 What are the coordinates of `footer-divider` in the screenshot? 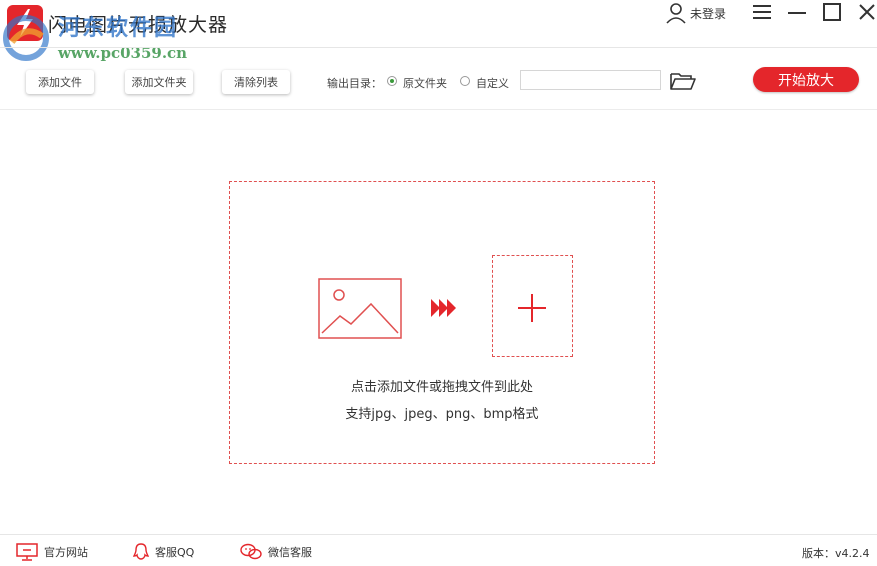 It's located at (438, 534).